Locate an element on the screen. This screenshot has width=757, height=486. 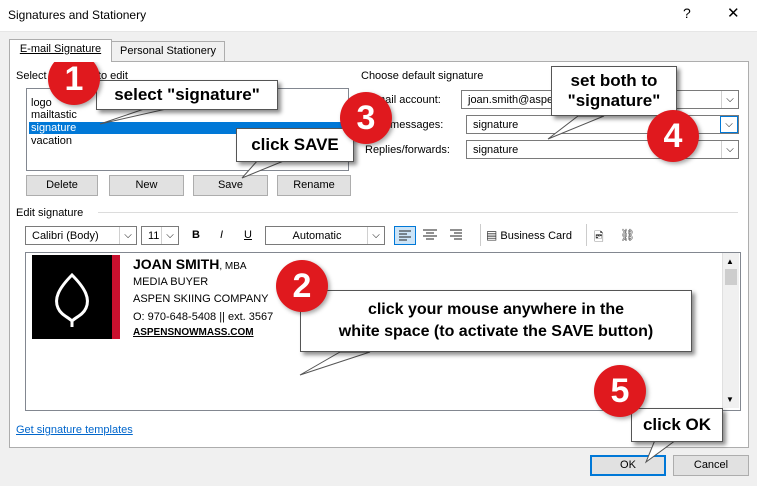
callout-text: select "signature" is located at coordinates (187, 94).